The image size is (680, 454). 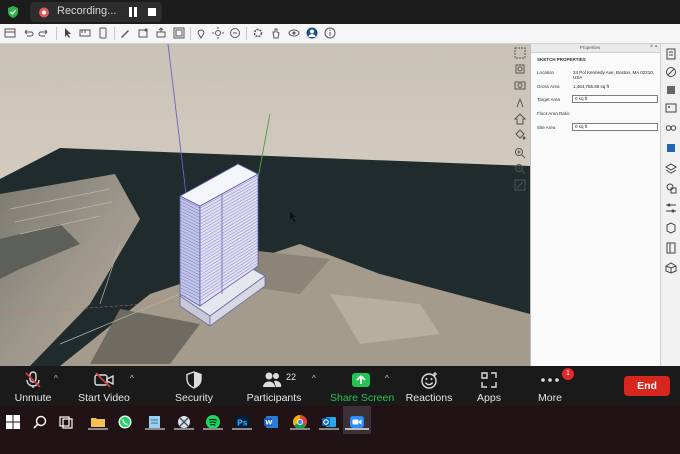 What do you see at coordinates (56, 33) in the screenshot?
I see `toolbar-divider` at bounding box center [56, 33].